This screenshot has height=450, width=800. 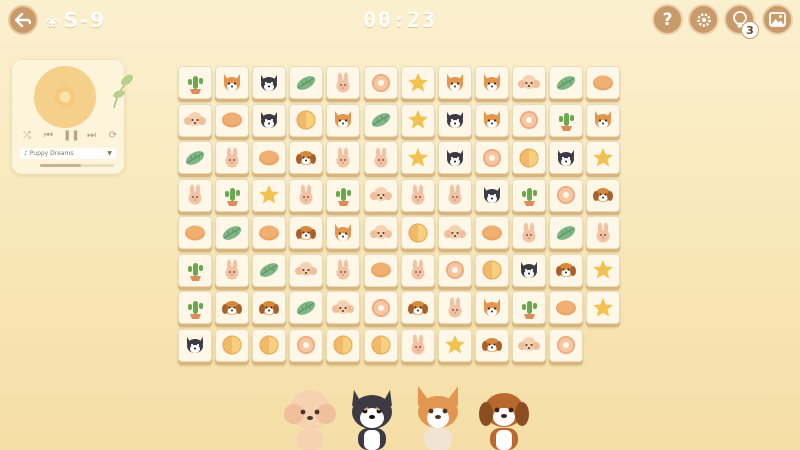 What do you see at coordinates (49, 136) in the screenshot?
I see `previous-track-icon: ⏮` at bounding box center [49, 136].